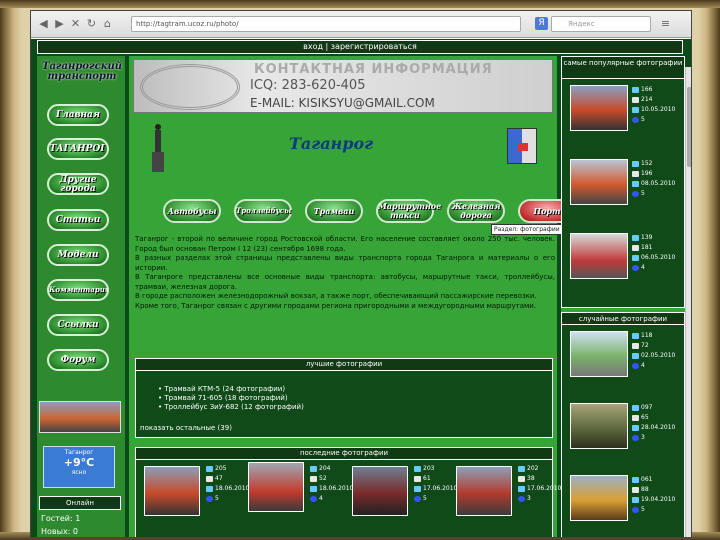 The height and width of the screenshot is (540, 720). What do you see at coordinates (78, 220) in the screenshot?
I see `nav-articles: Статьи` at bounding box center [78, 220].